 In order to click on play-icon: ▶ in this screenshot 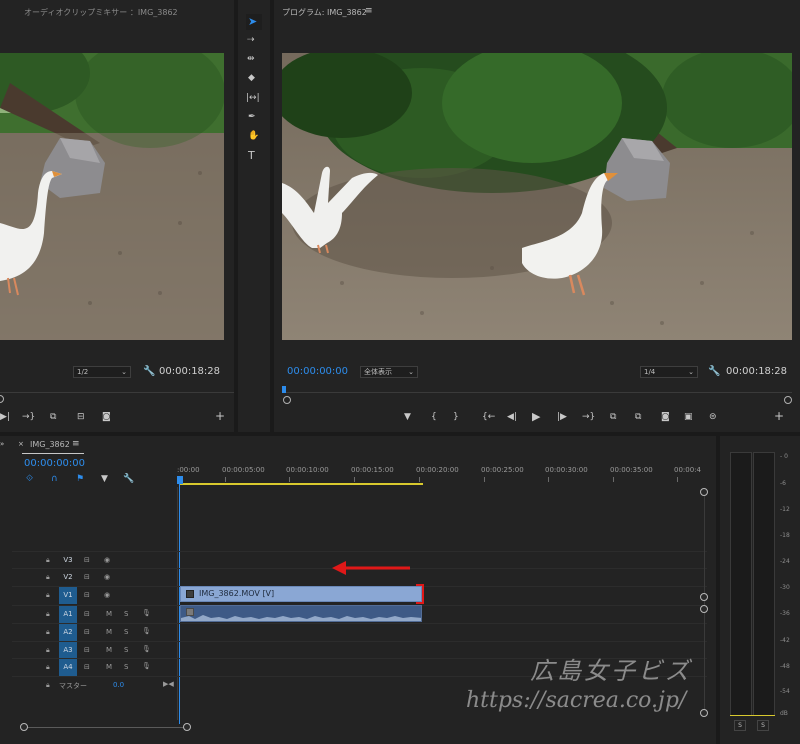, I will do `click(536, 416)`.